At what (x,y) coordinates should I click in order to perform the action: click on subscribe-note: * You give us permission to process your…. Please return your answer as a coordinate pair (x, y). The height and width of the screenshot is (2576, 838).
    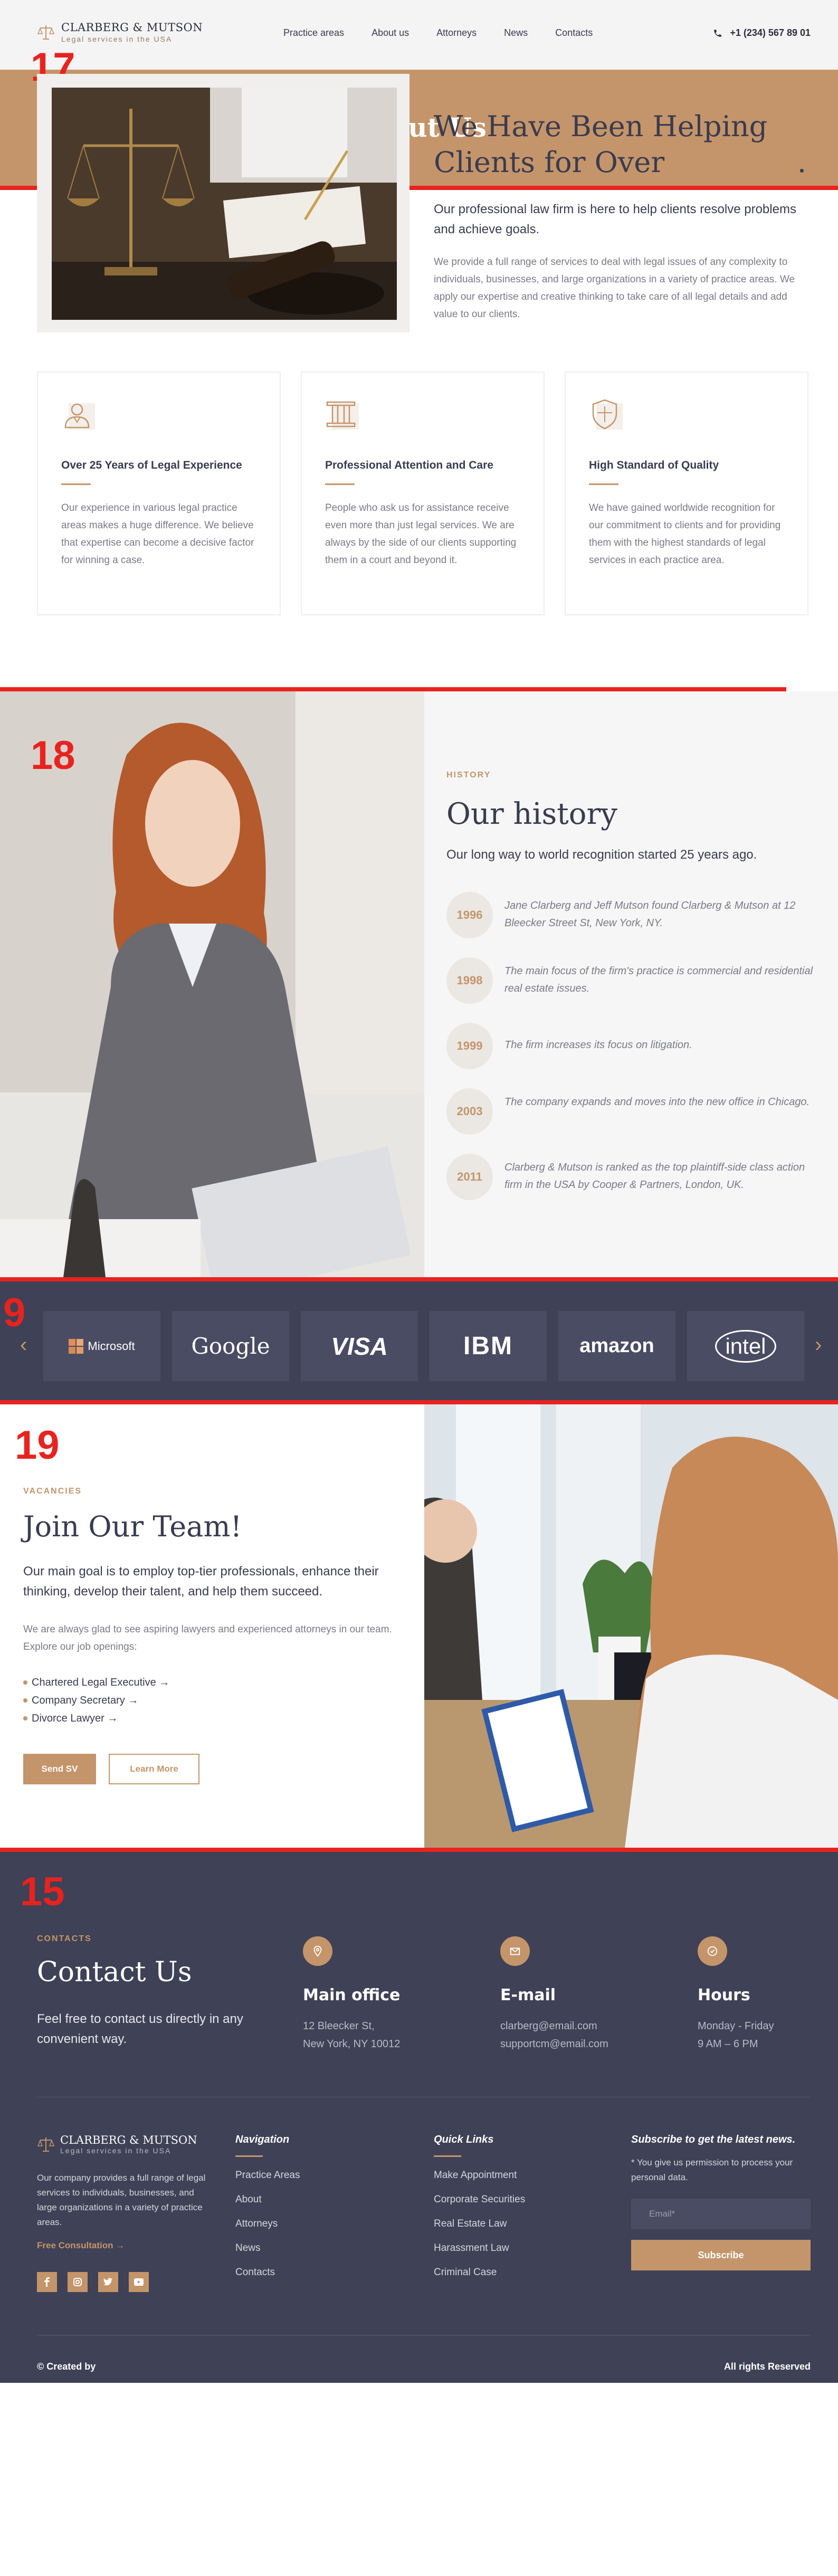
    Looking at the image, I should click on (712, 2169).